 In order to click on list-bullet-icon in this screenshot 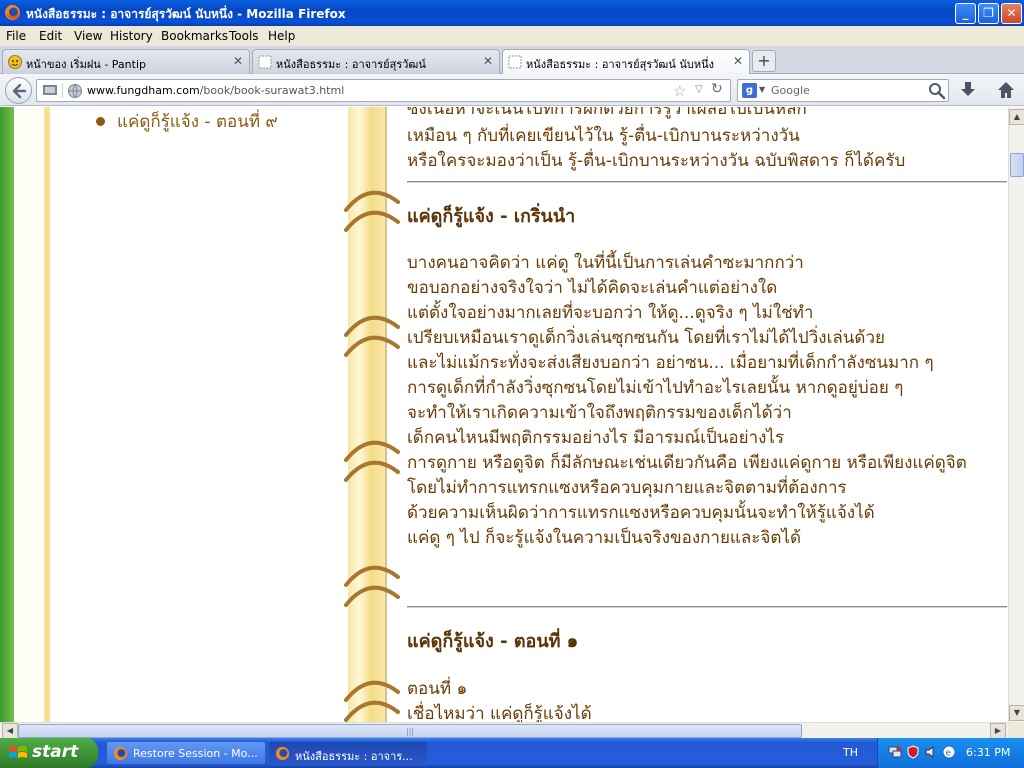, I will do `click(100, 121)`.